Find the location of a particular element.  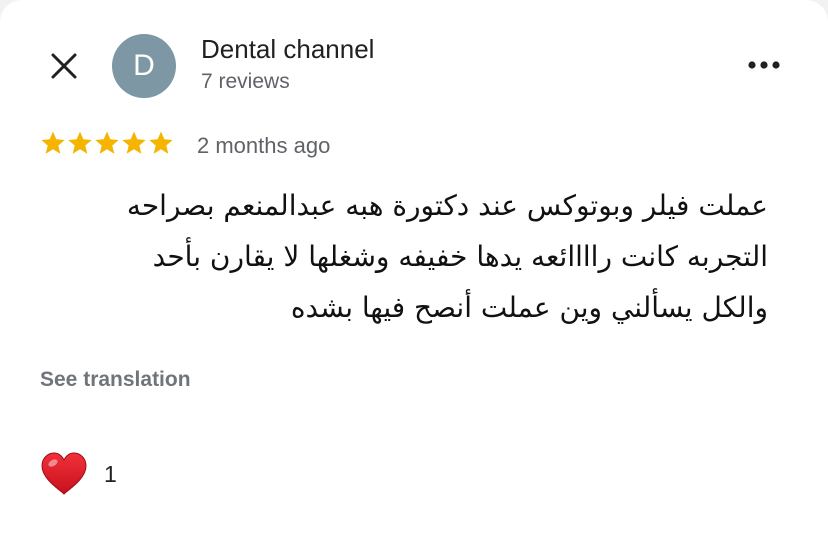

avatar: D is located at coordinates (144, 66).